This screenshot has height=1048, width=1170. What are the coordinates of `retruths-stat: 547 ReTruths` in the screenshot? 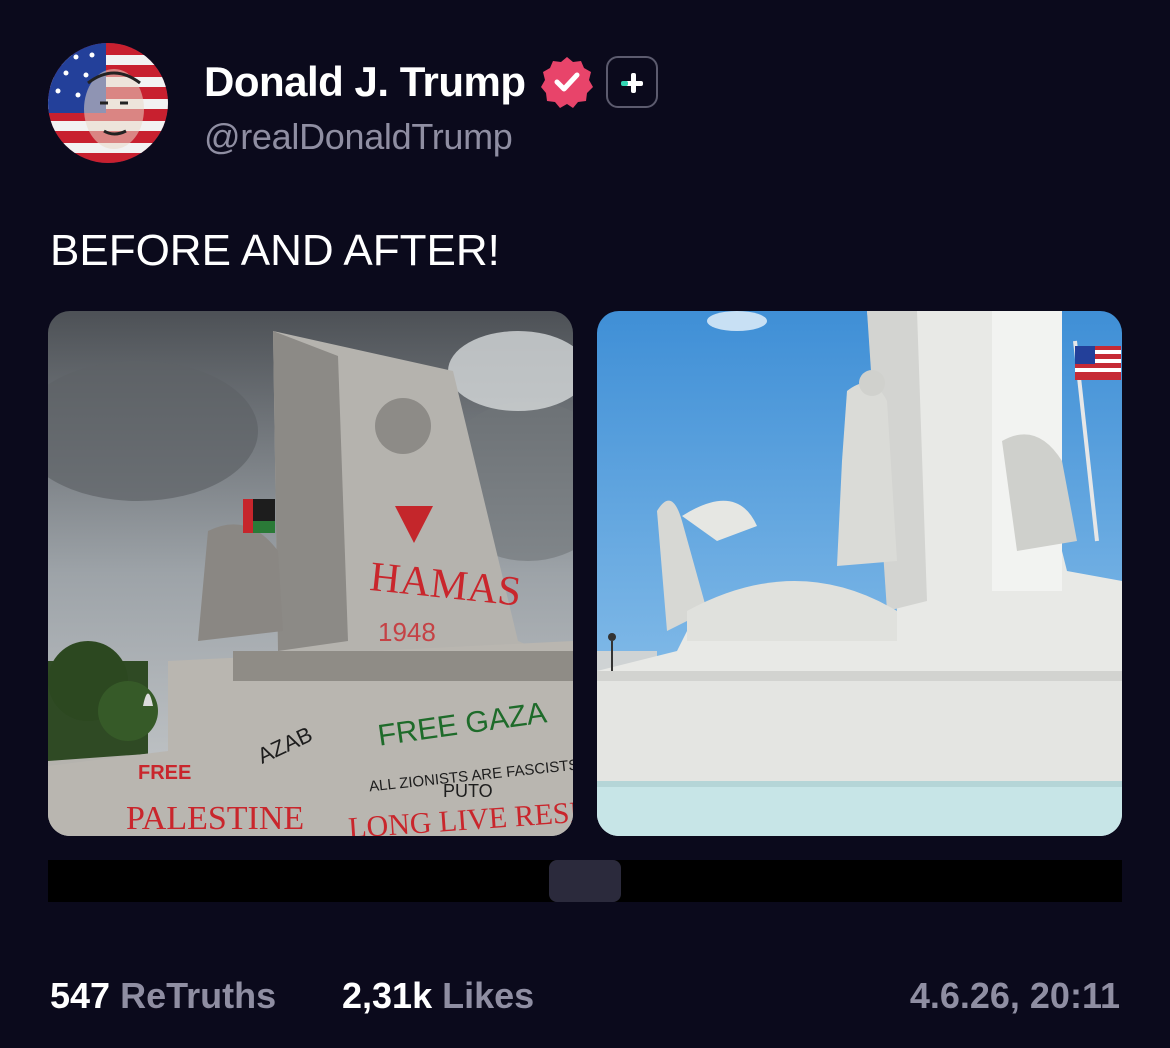 It's located at (163, 996).